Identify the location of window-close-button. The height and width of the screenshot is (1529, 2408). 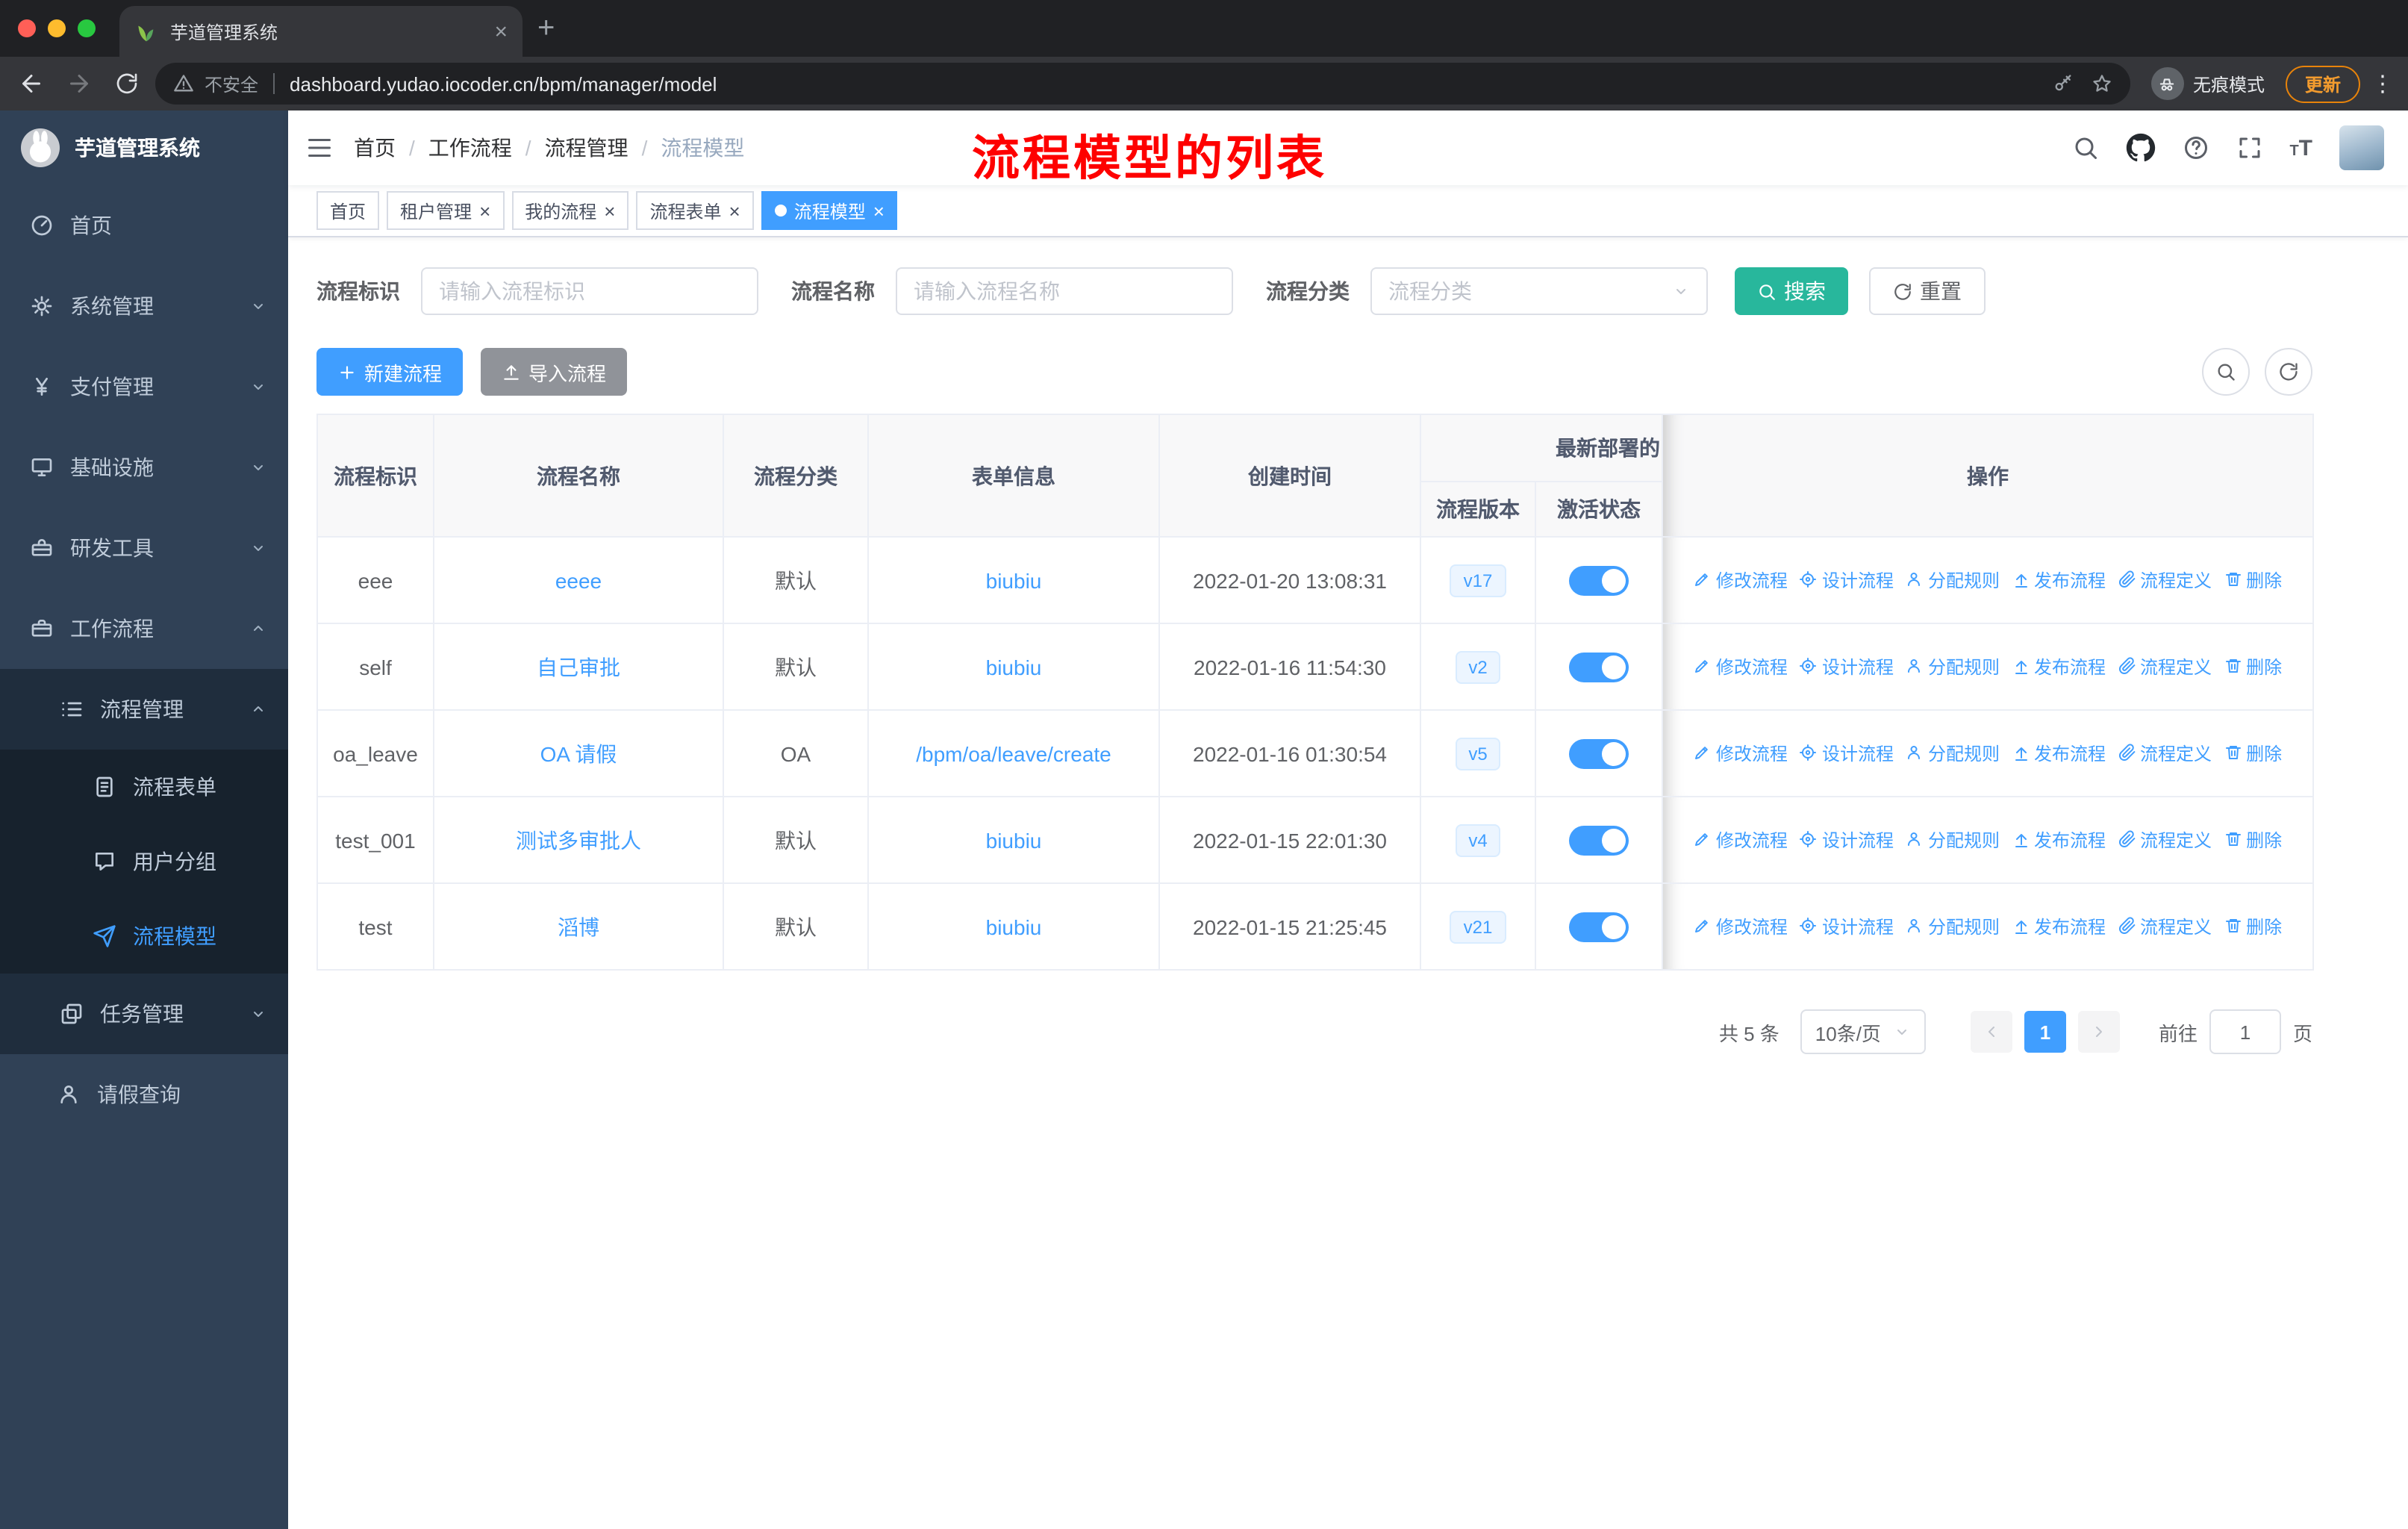
(27, 28).